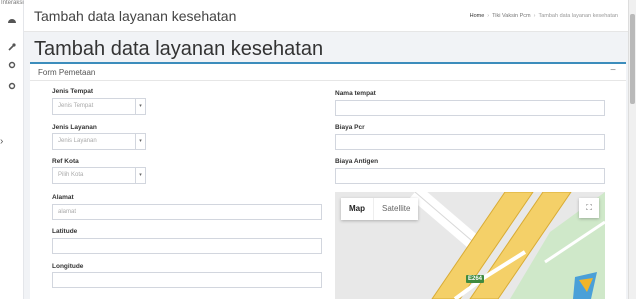  I want to click on breadcrumb-section: Tiki Vaksin Pcm, so click(511, 16).